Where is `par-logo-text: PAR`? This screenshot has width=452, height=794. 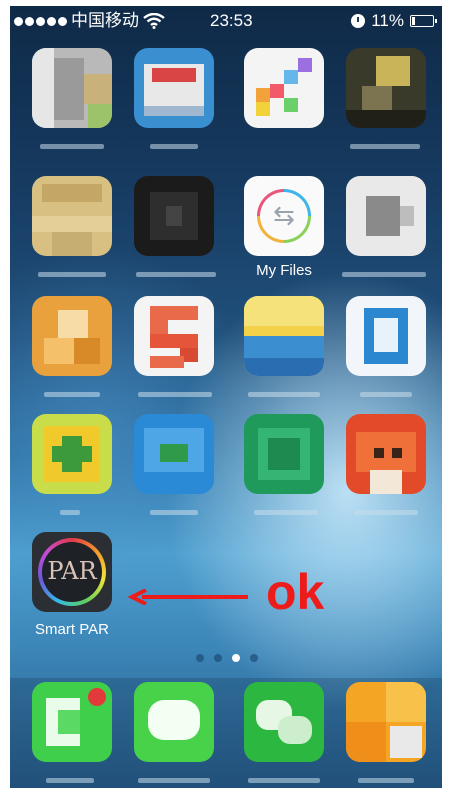 par-logo-text: PAR is located at coordinates (72, 571).